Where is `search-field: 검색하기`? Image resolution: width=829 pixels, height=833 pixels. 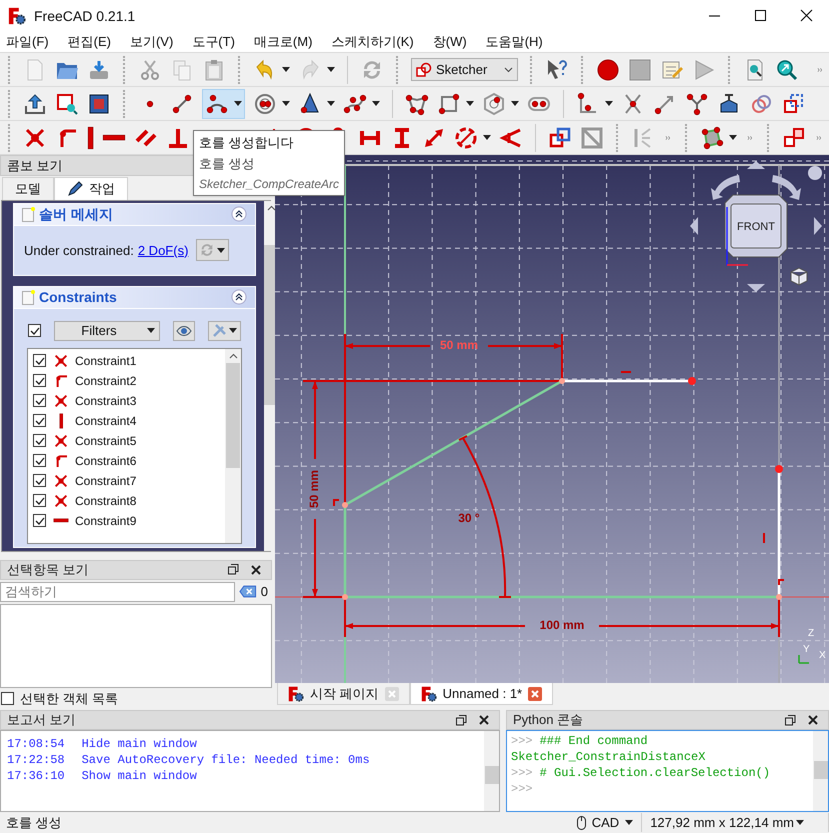 search-field: 검색하기 is located at coordinates (118, 592).